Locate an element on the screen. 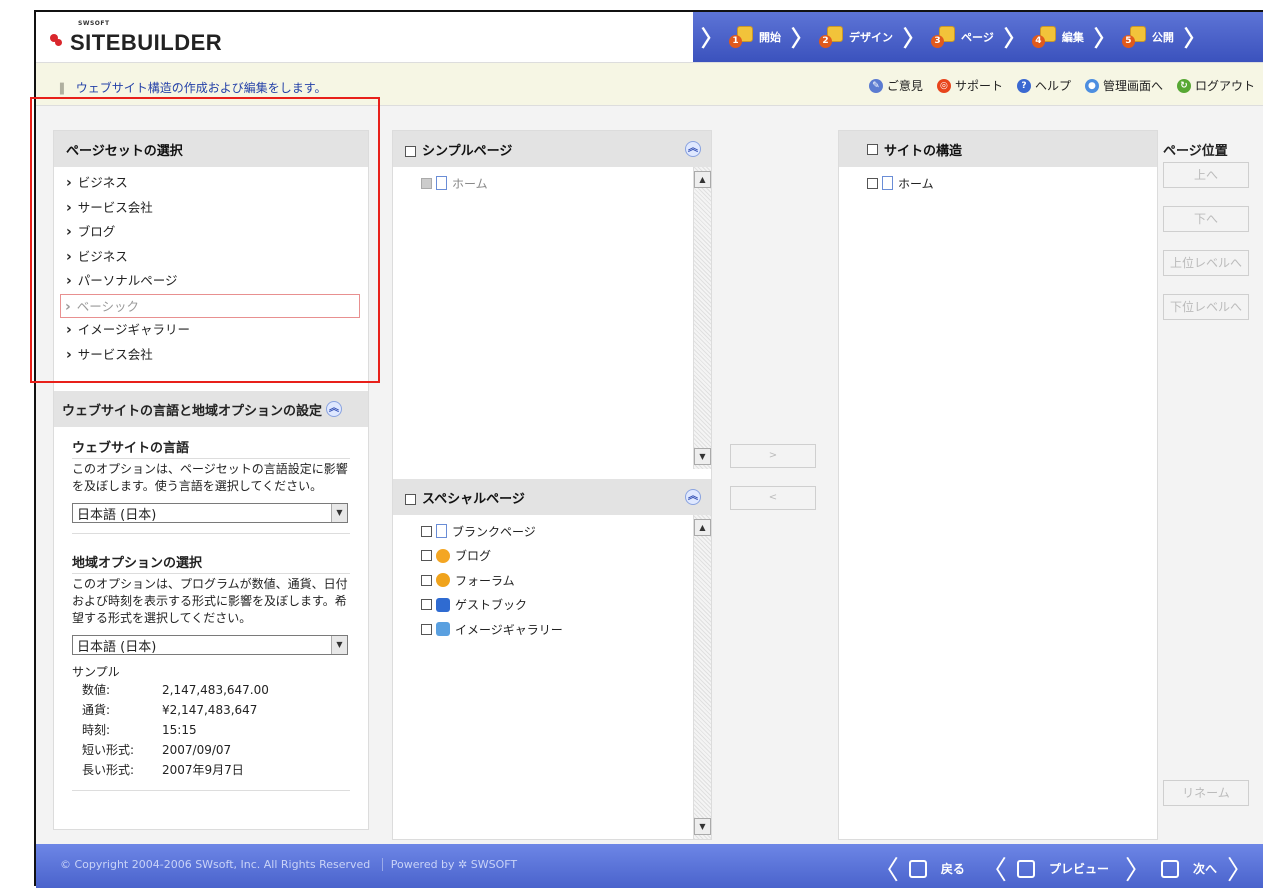 This screenshot has height=888, width=1263. toplink-label: ご意見 is located at coordinates (904, 86).